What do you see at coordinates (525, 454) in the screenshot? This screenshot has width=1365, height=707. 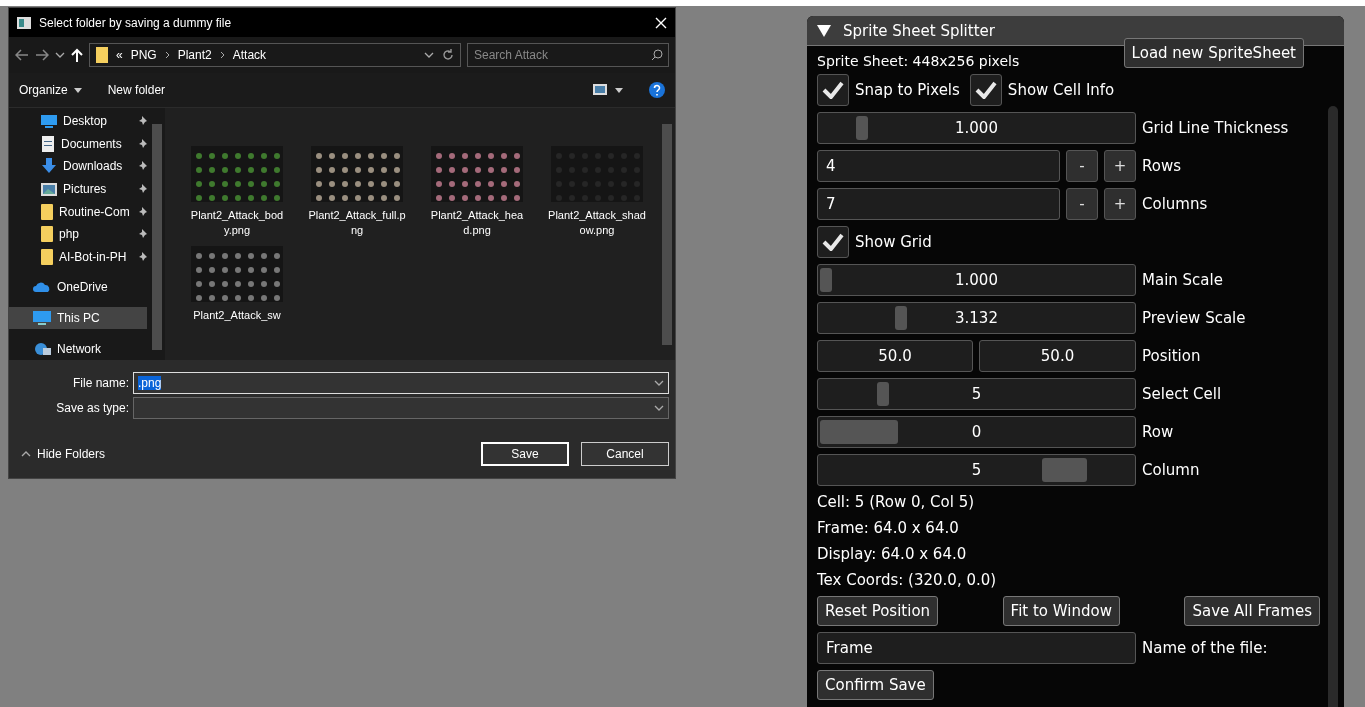 I see `save-button: Save` at bounding box center [525, 454].